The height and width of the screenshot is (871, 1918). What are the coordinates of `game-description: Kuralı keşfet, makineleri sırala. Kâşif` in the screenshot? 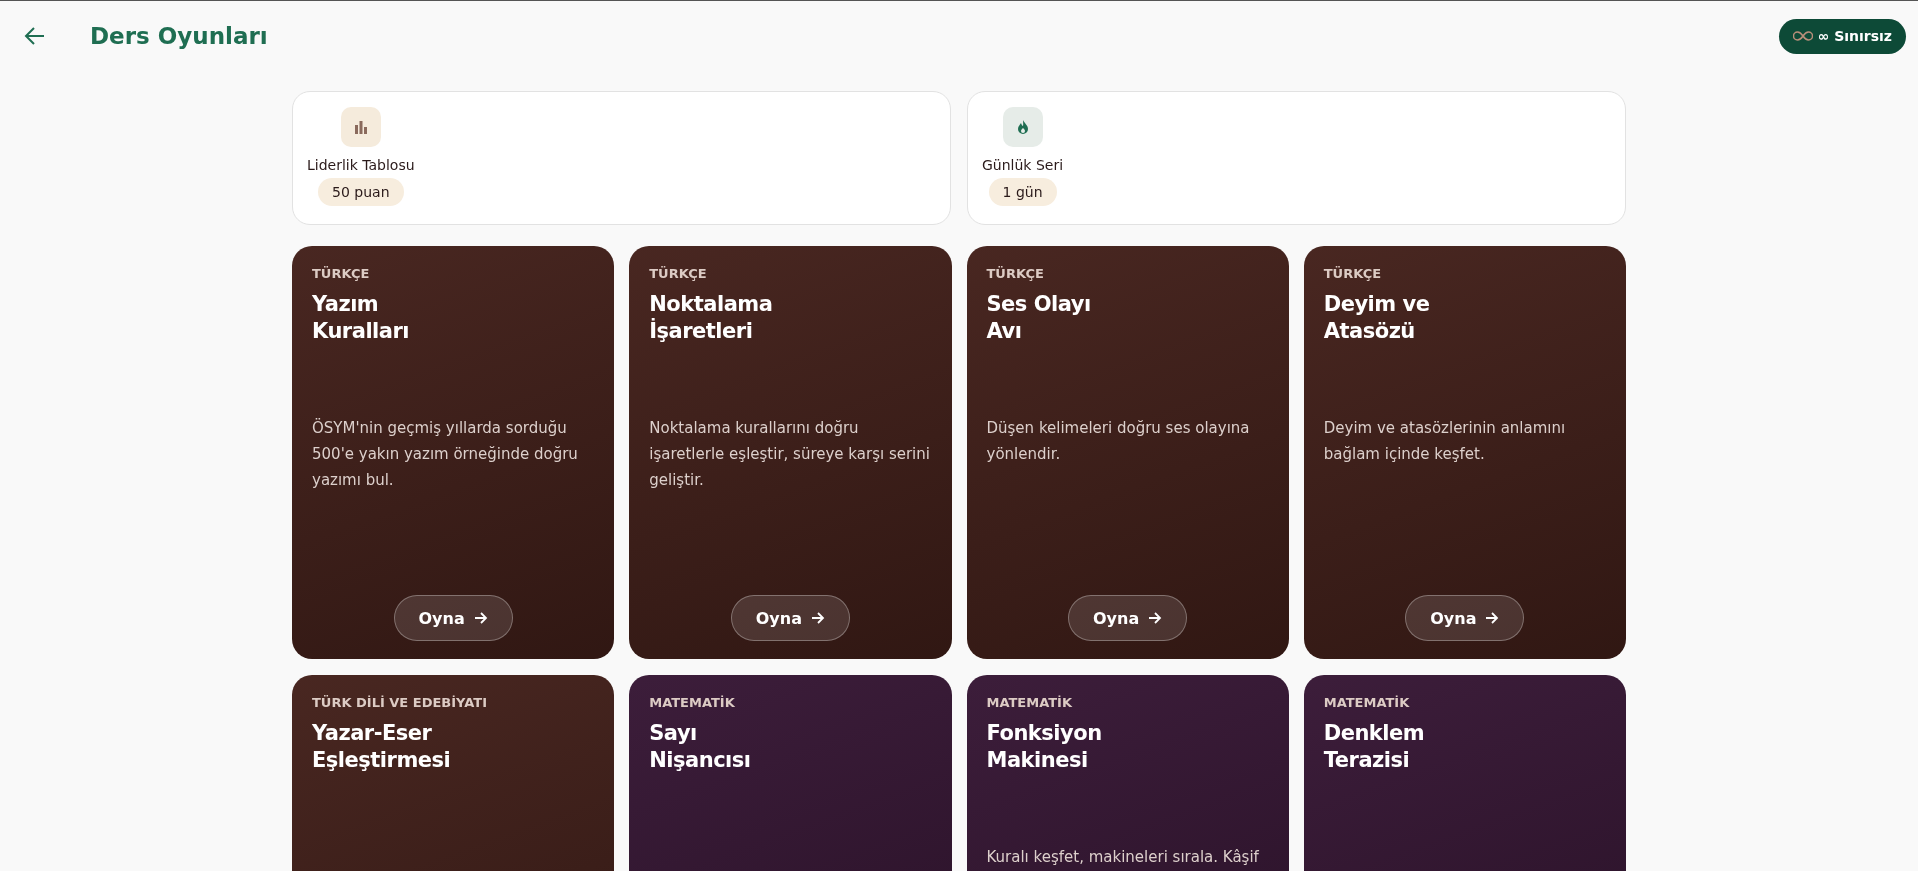 It's located at (1123, 857).